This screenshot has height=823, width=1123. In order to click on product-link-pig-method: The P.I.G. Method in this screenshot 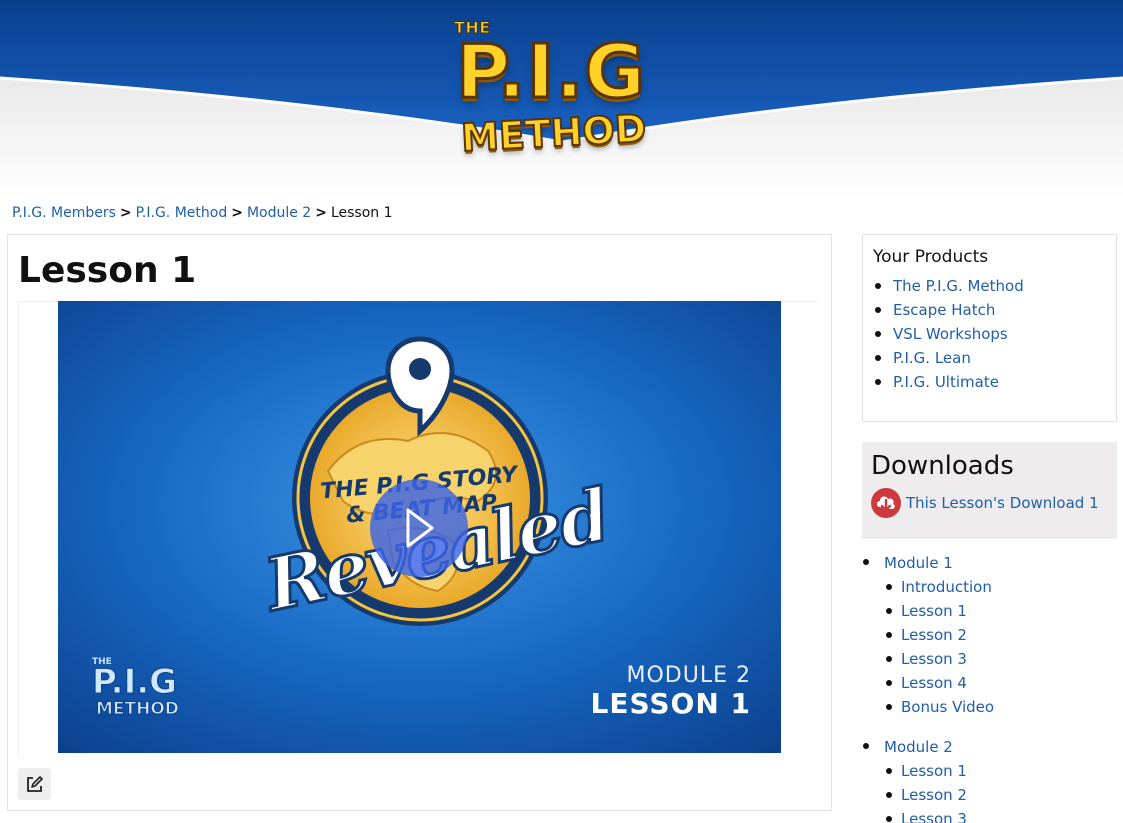, I will do `click(958, 286)`.